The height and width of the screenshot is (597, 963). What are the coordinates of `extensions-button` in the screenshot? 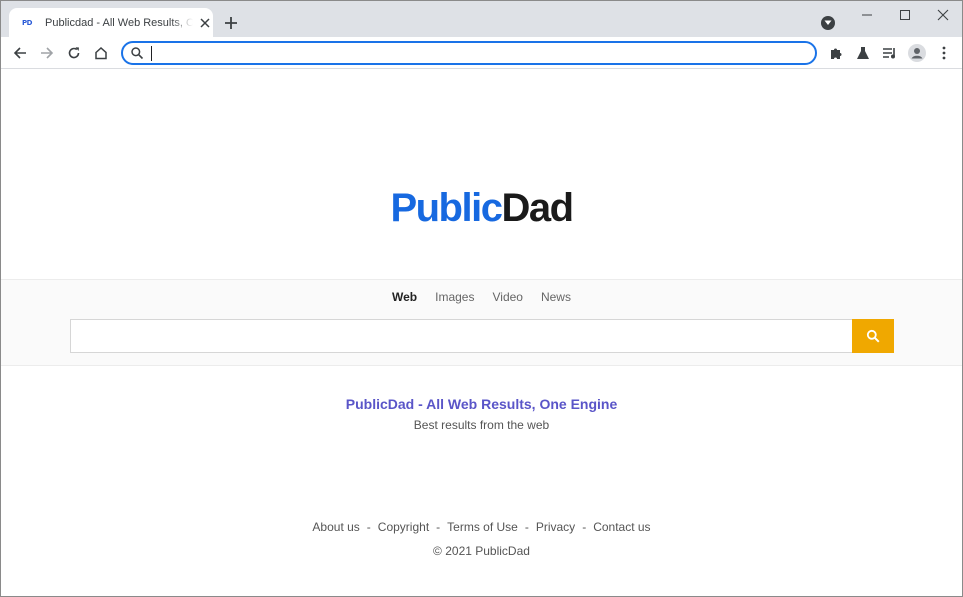 It's located at (836, 53).